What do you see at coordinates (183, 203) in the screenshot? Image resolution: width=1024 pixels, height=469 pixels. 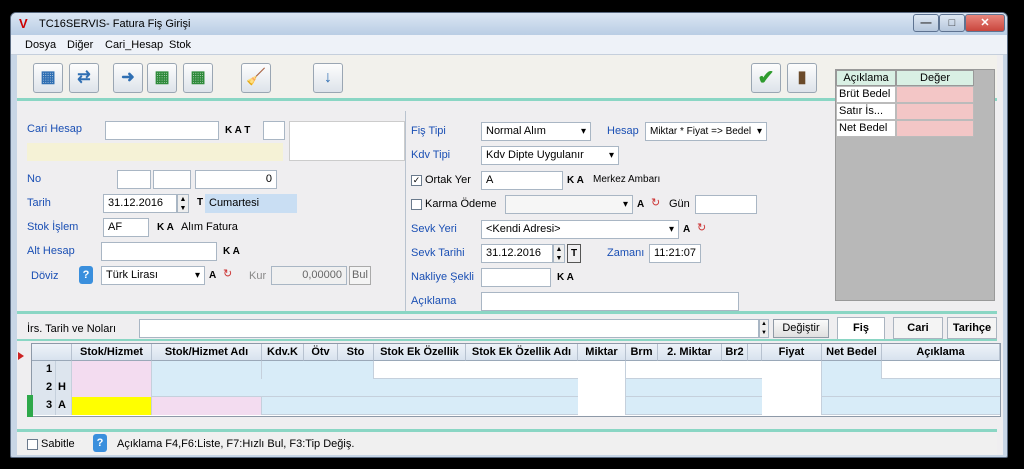 I see `tarih-spinner: ▲ ▼` at bounding box center [183, 203].